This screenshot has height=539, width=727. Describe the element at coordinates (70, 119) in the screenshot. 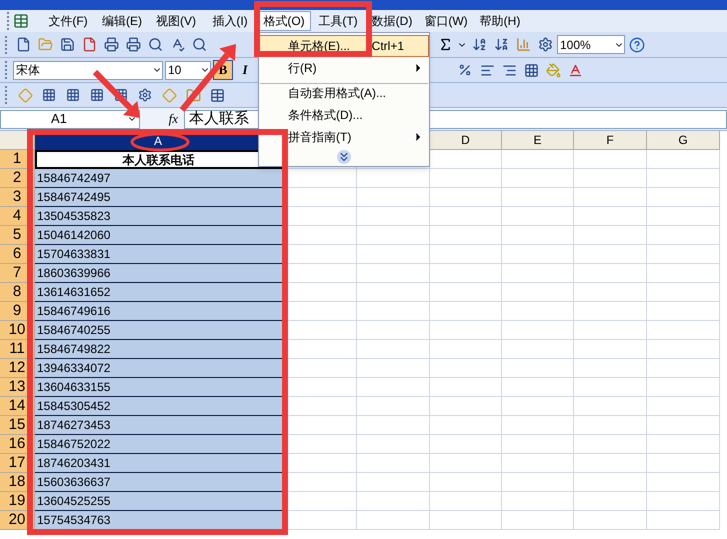

I see `name-box: A1` at that location.